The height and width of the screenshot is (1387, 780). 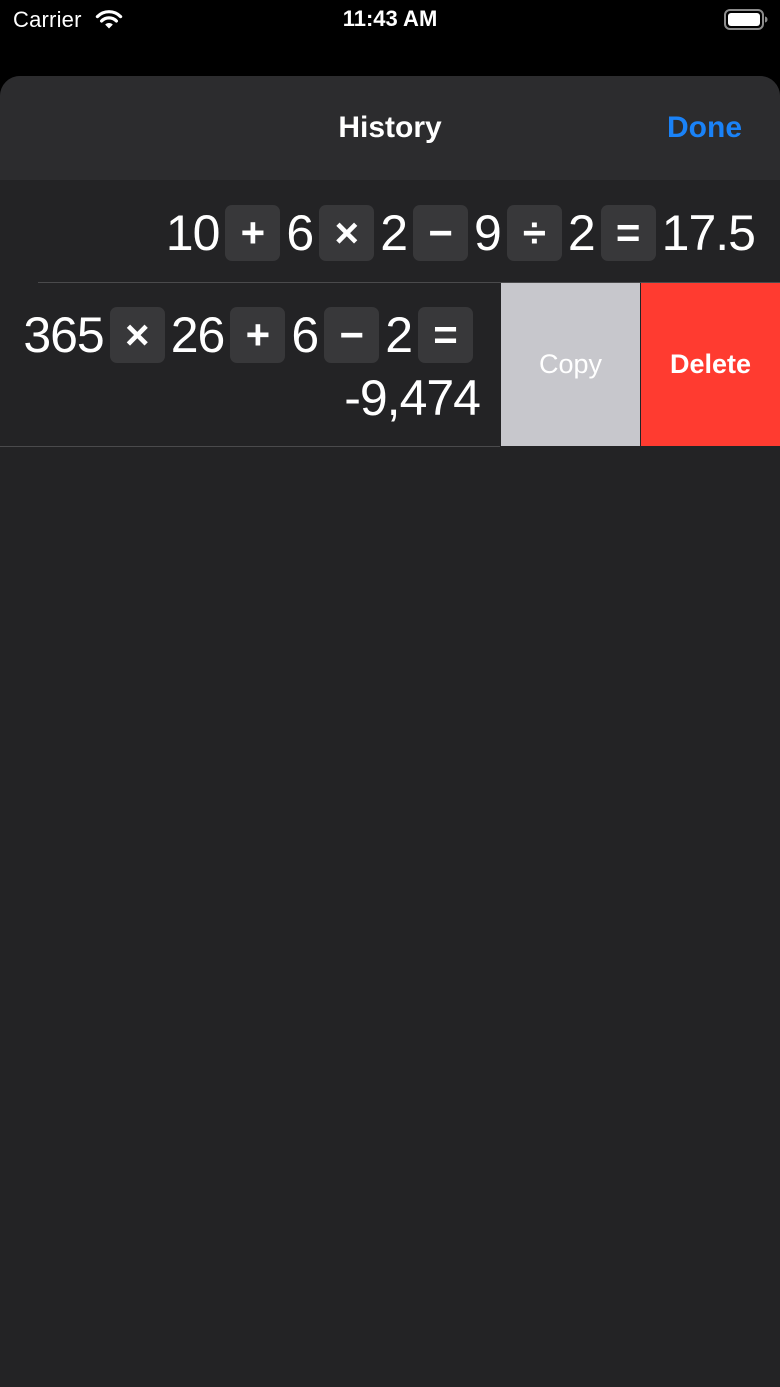 I want to click on nav-title: History, so click(x=390, y=127).